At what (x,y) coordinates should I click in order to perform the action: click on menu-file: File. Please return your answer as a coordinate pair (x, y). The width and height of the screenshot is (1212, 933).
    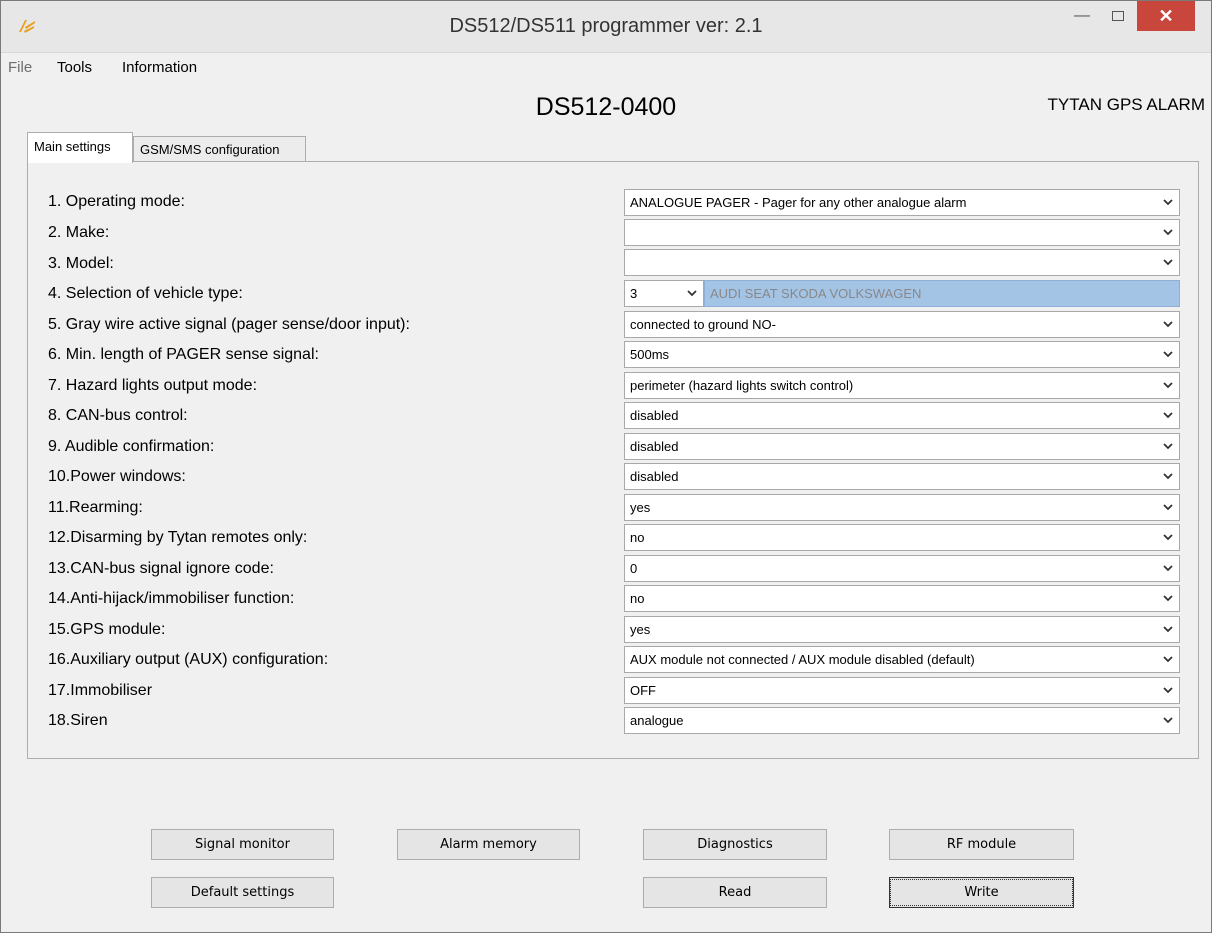
    Looking at the image, I should click on (20, 67).